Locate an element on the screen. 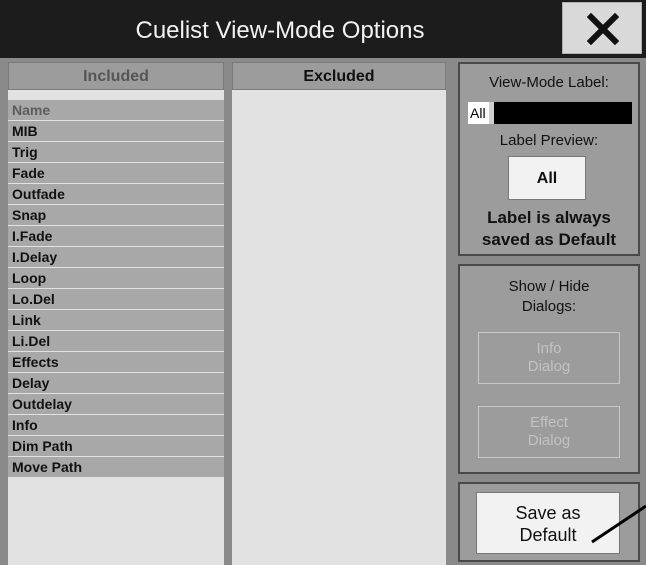 This screenshot has height=565, width=646. list-item: Lo.Del is located at coordinates (116, 299).